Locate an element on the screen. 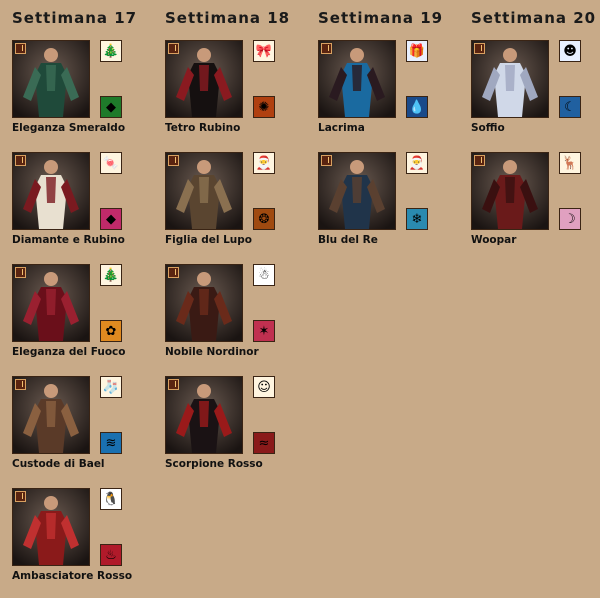 This screenshot has width=600, height=598. outfit-item: 🎅 ❄ Blu del Re is located at coordinates (388, 207).